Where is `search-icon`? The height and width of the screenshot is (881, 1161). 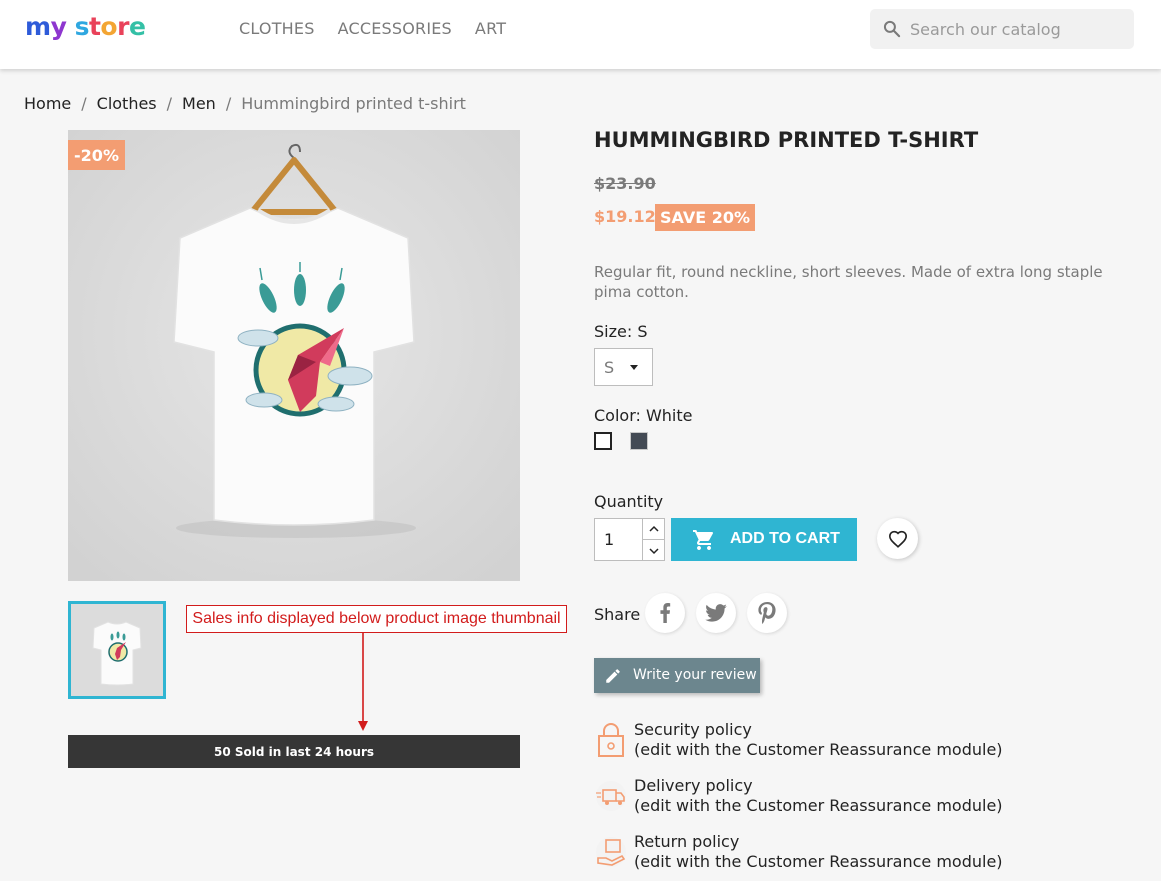
search-icon is located at coordinates (892, 29).